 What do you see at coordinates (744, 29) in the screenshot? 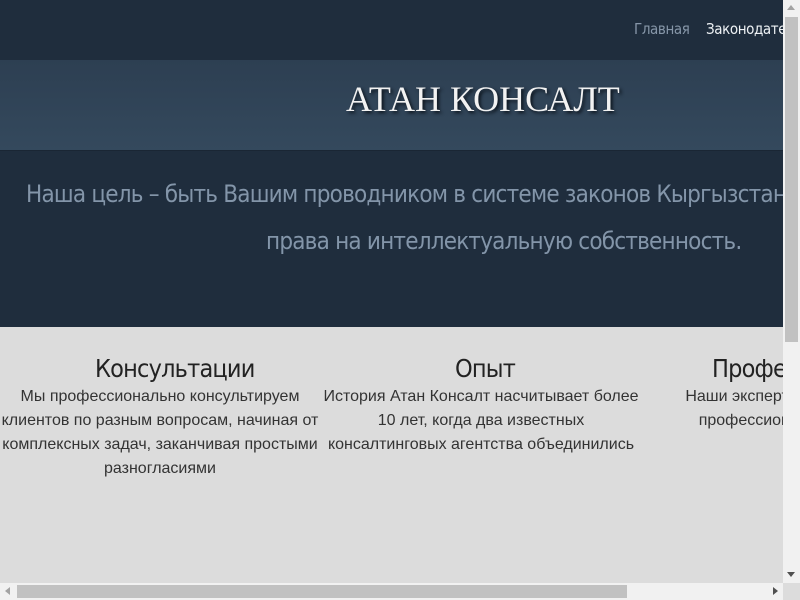
I see `nav-link-legislation: Законодател` at bounding box center [744, 29].